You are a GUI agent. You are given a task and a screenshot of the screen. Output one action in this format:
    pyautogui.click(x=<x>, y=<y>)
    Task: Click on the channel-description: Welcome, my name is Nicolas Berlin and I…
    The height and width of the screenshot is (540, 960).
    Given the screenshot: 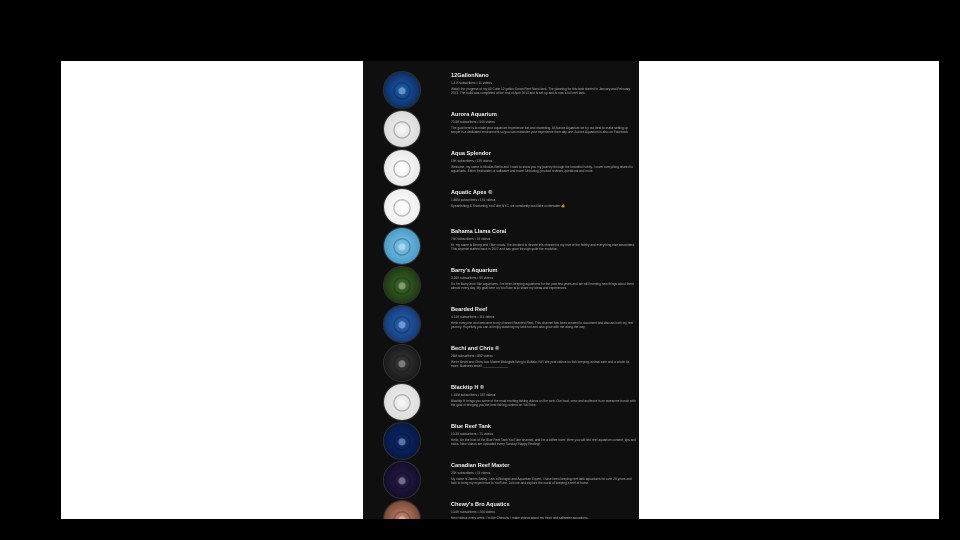 What is the action you would take?
    pyautogui.click(x=542, y=168)
    